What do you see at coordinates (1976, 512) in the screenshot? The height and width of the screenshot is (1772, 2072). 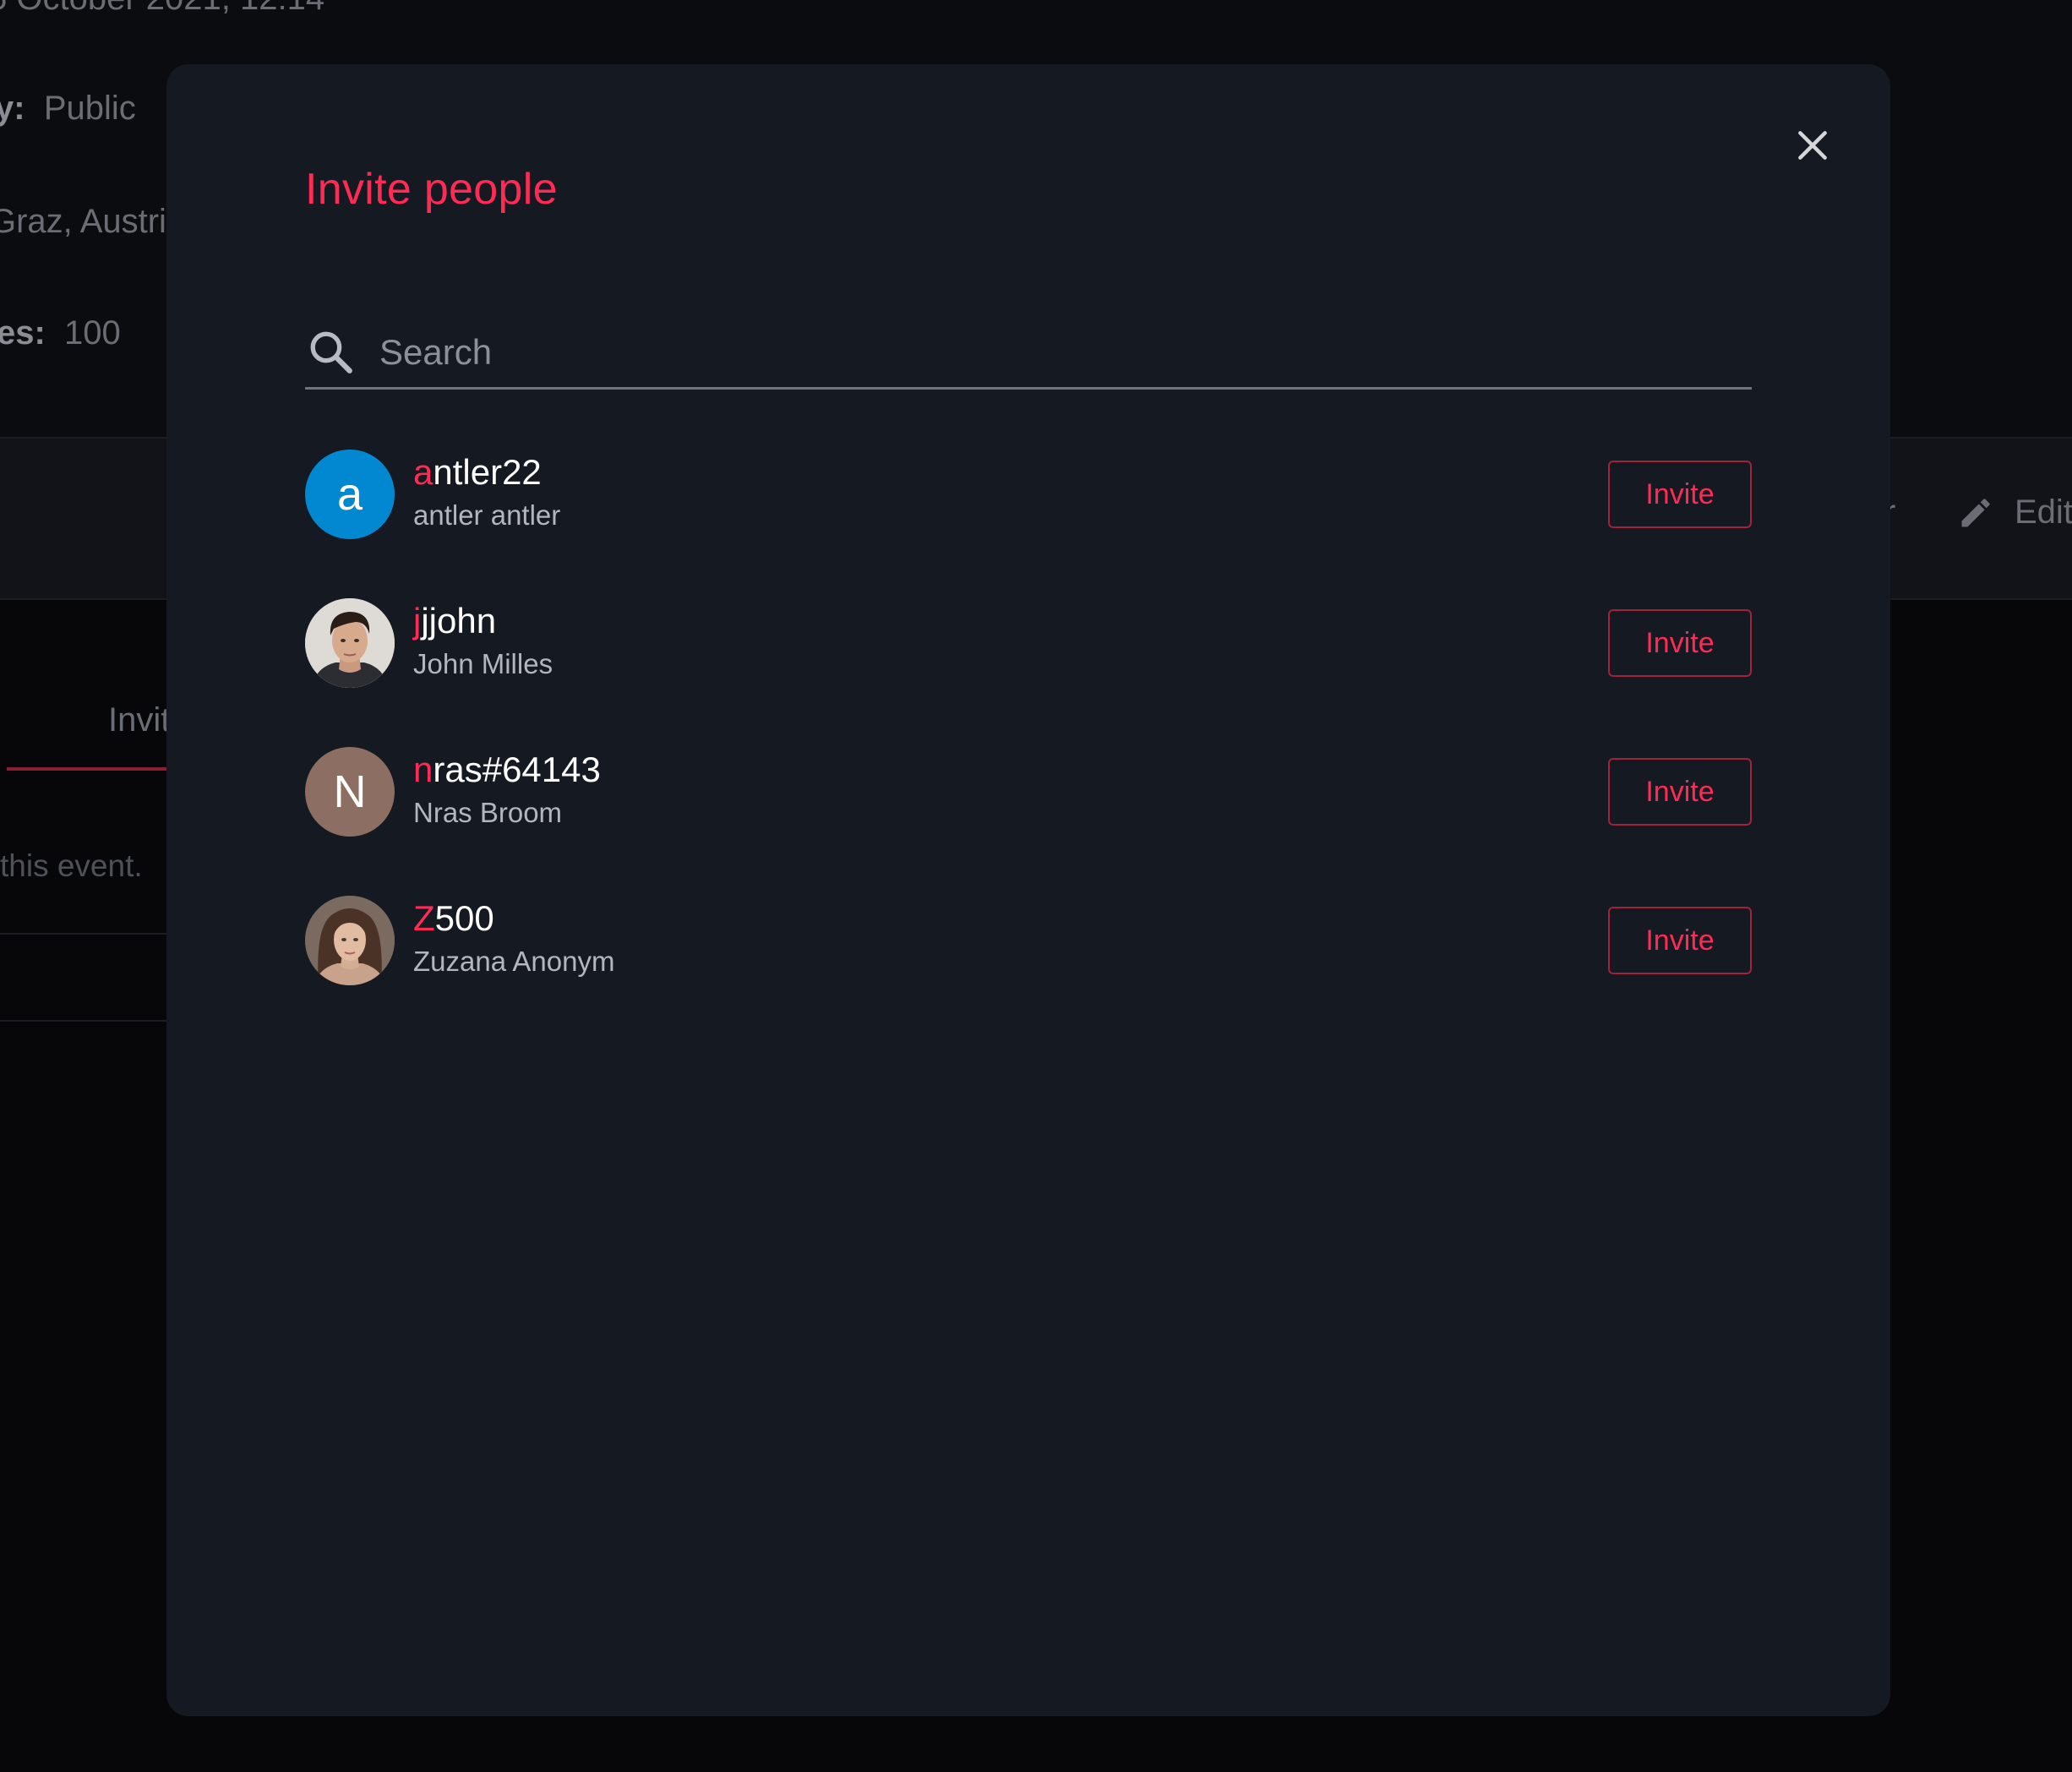 I see `pencil-icon` at bounding box center [1976, 512].